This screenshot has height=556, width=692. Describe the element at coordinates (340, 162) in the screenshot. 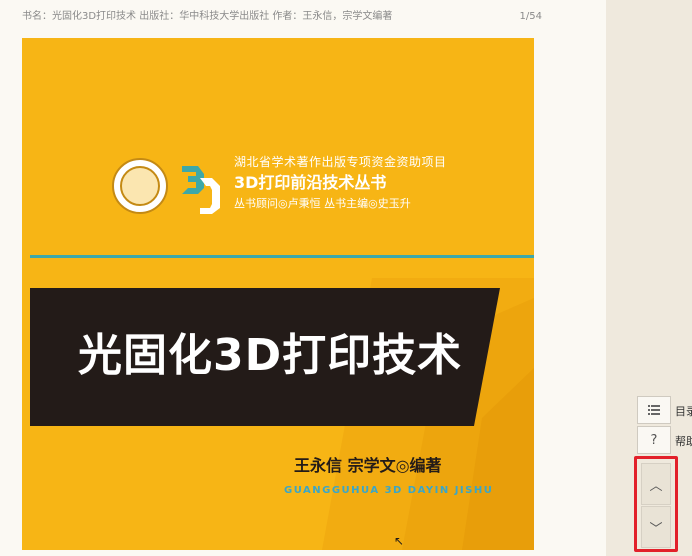

I see `series-note: 湖北省学术著作出版专项资金资助项目` at that location.